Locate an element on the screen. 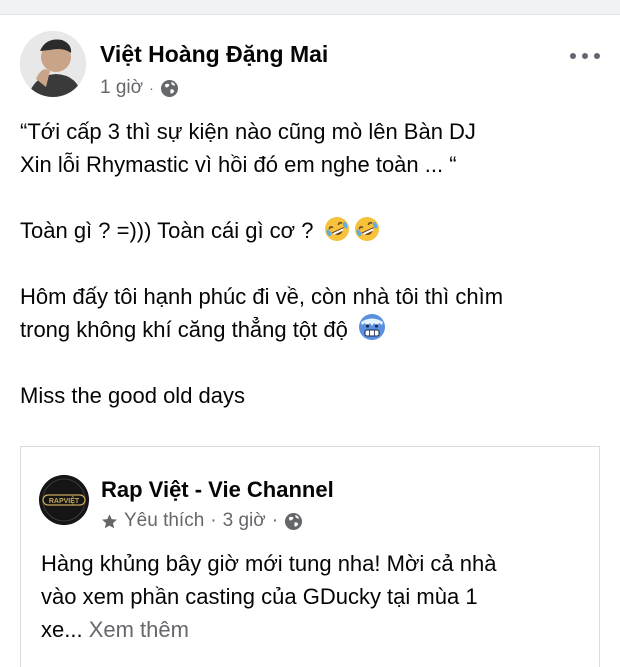 This screenshot has width=620, height=667. post-line: Miss the good old days is located at coordinates (133, 395).